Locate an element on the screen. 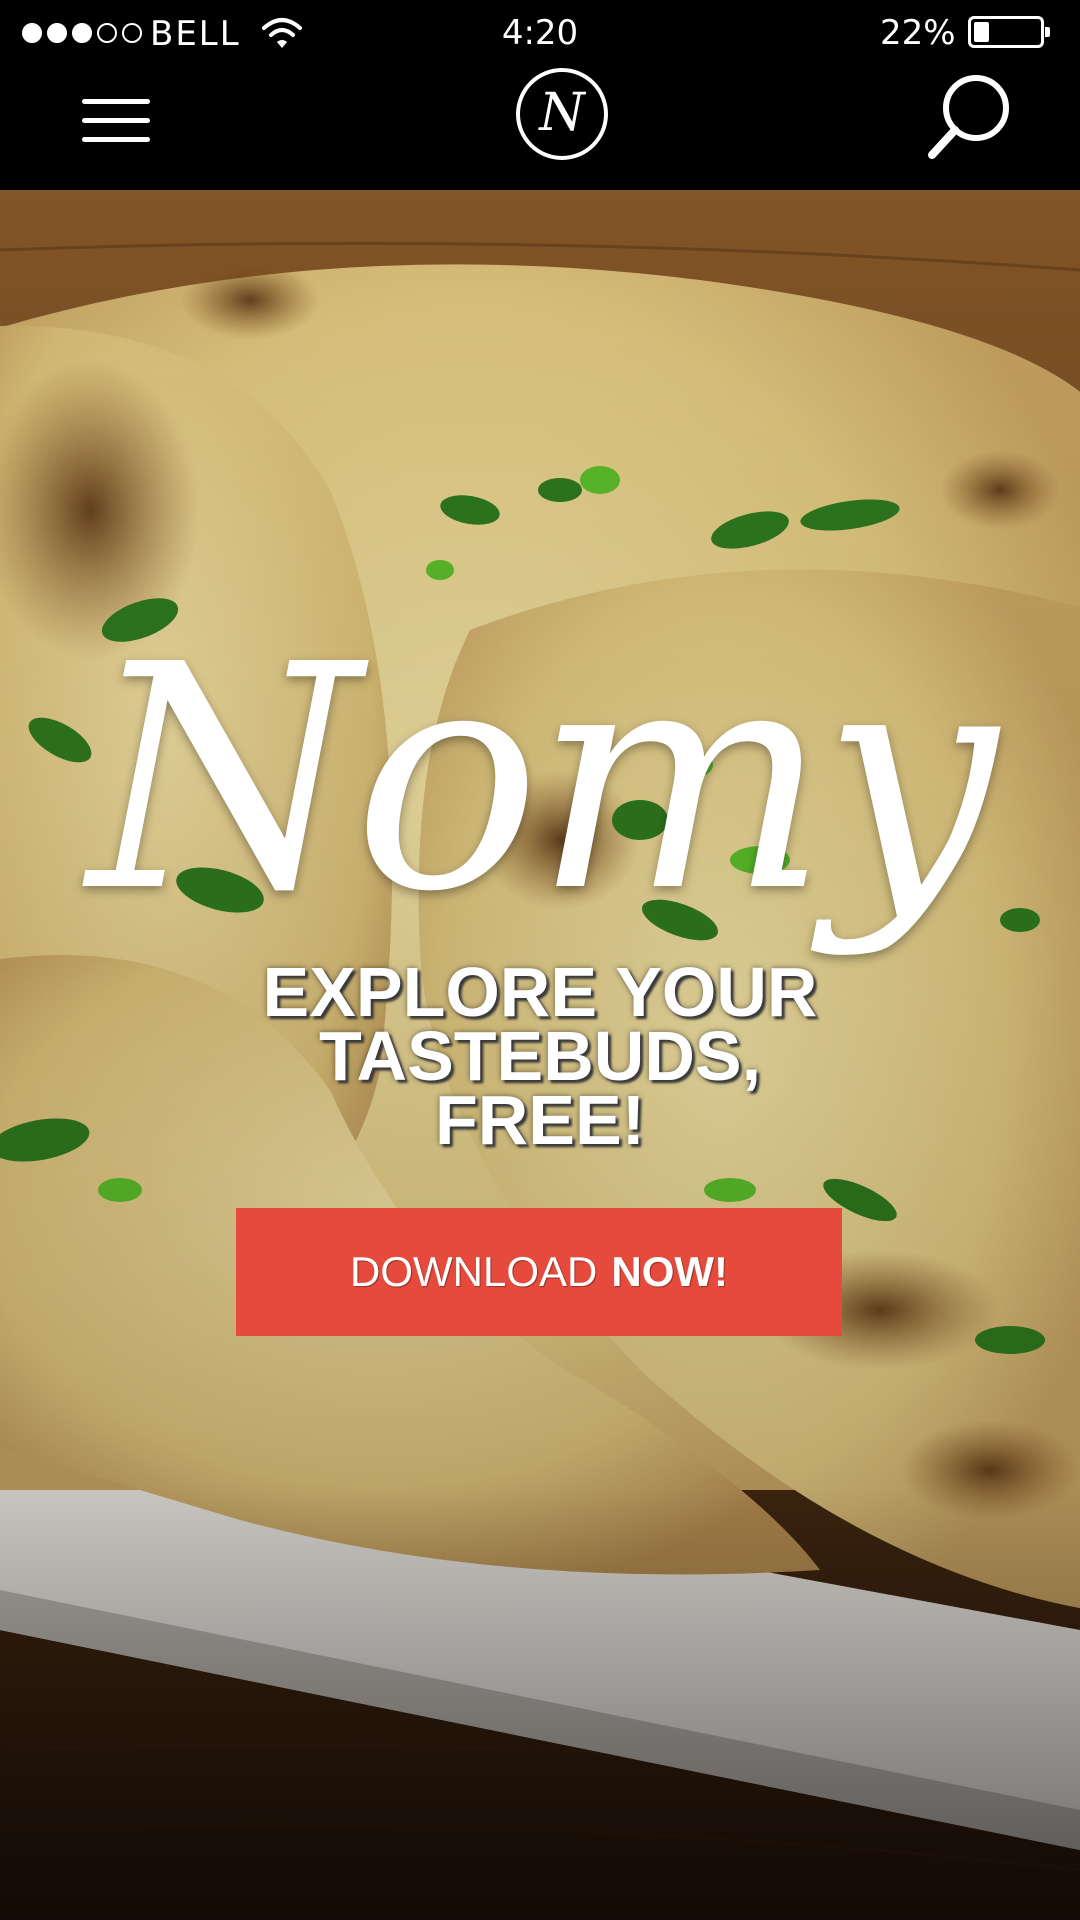 Image resolution: width=1080 pixels, height=1920 pixels. battery-percent: 22% is located at coordinates (918, 33).